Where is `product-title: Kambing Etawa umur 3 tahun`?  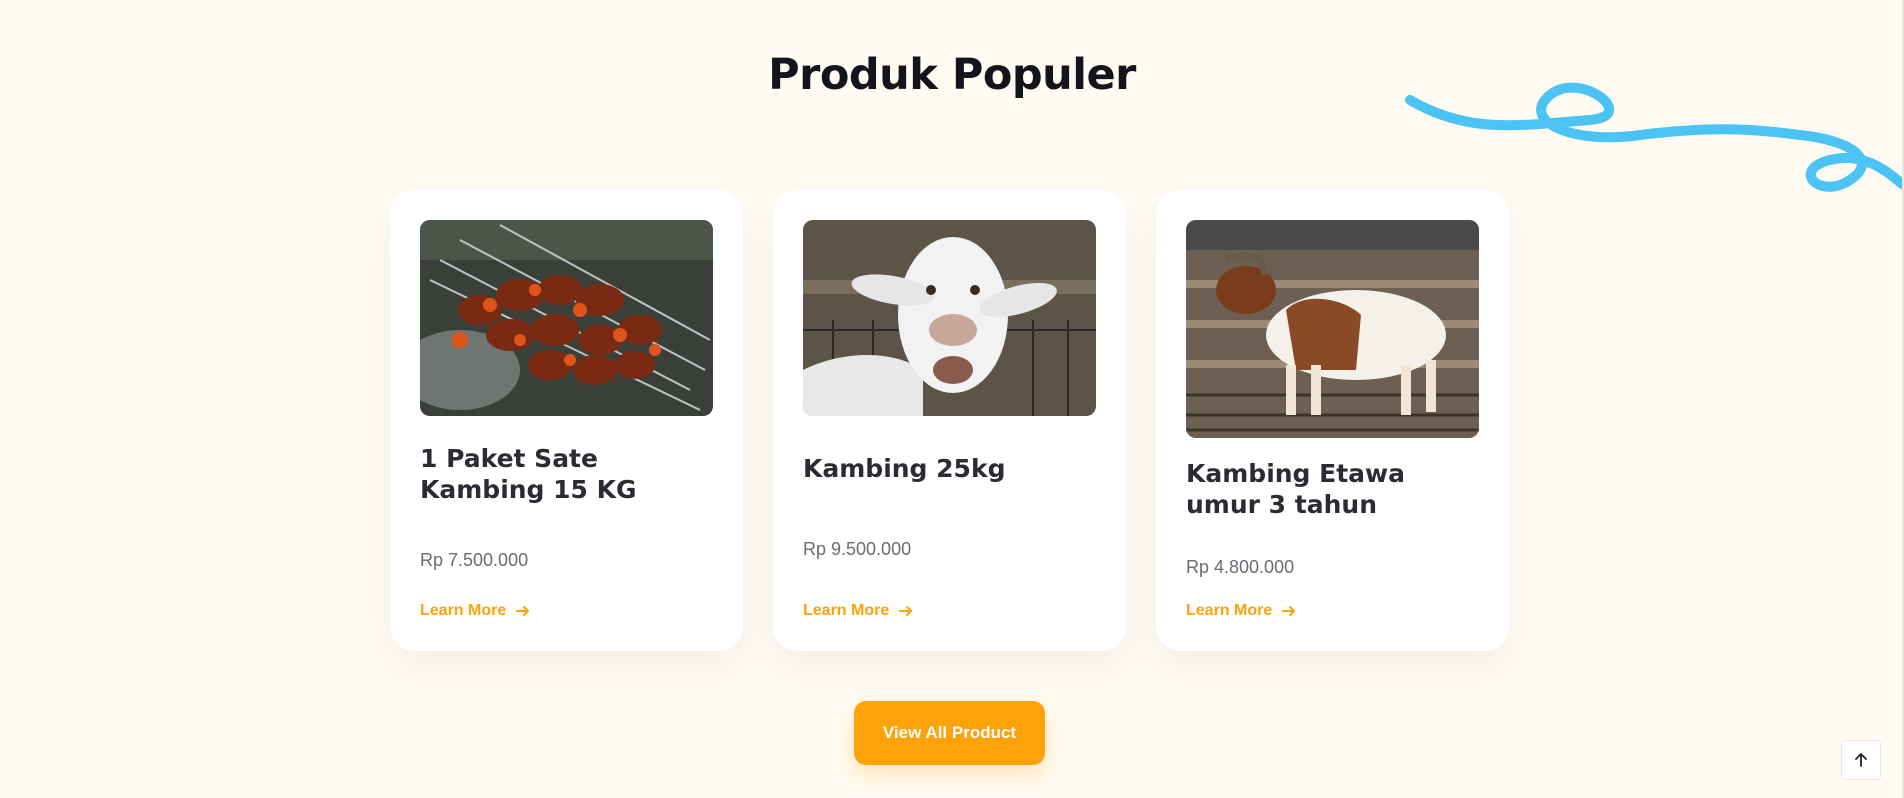 product-title: Kambing Etawa umur 3 tahun is located at coordinates (1296, 489).